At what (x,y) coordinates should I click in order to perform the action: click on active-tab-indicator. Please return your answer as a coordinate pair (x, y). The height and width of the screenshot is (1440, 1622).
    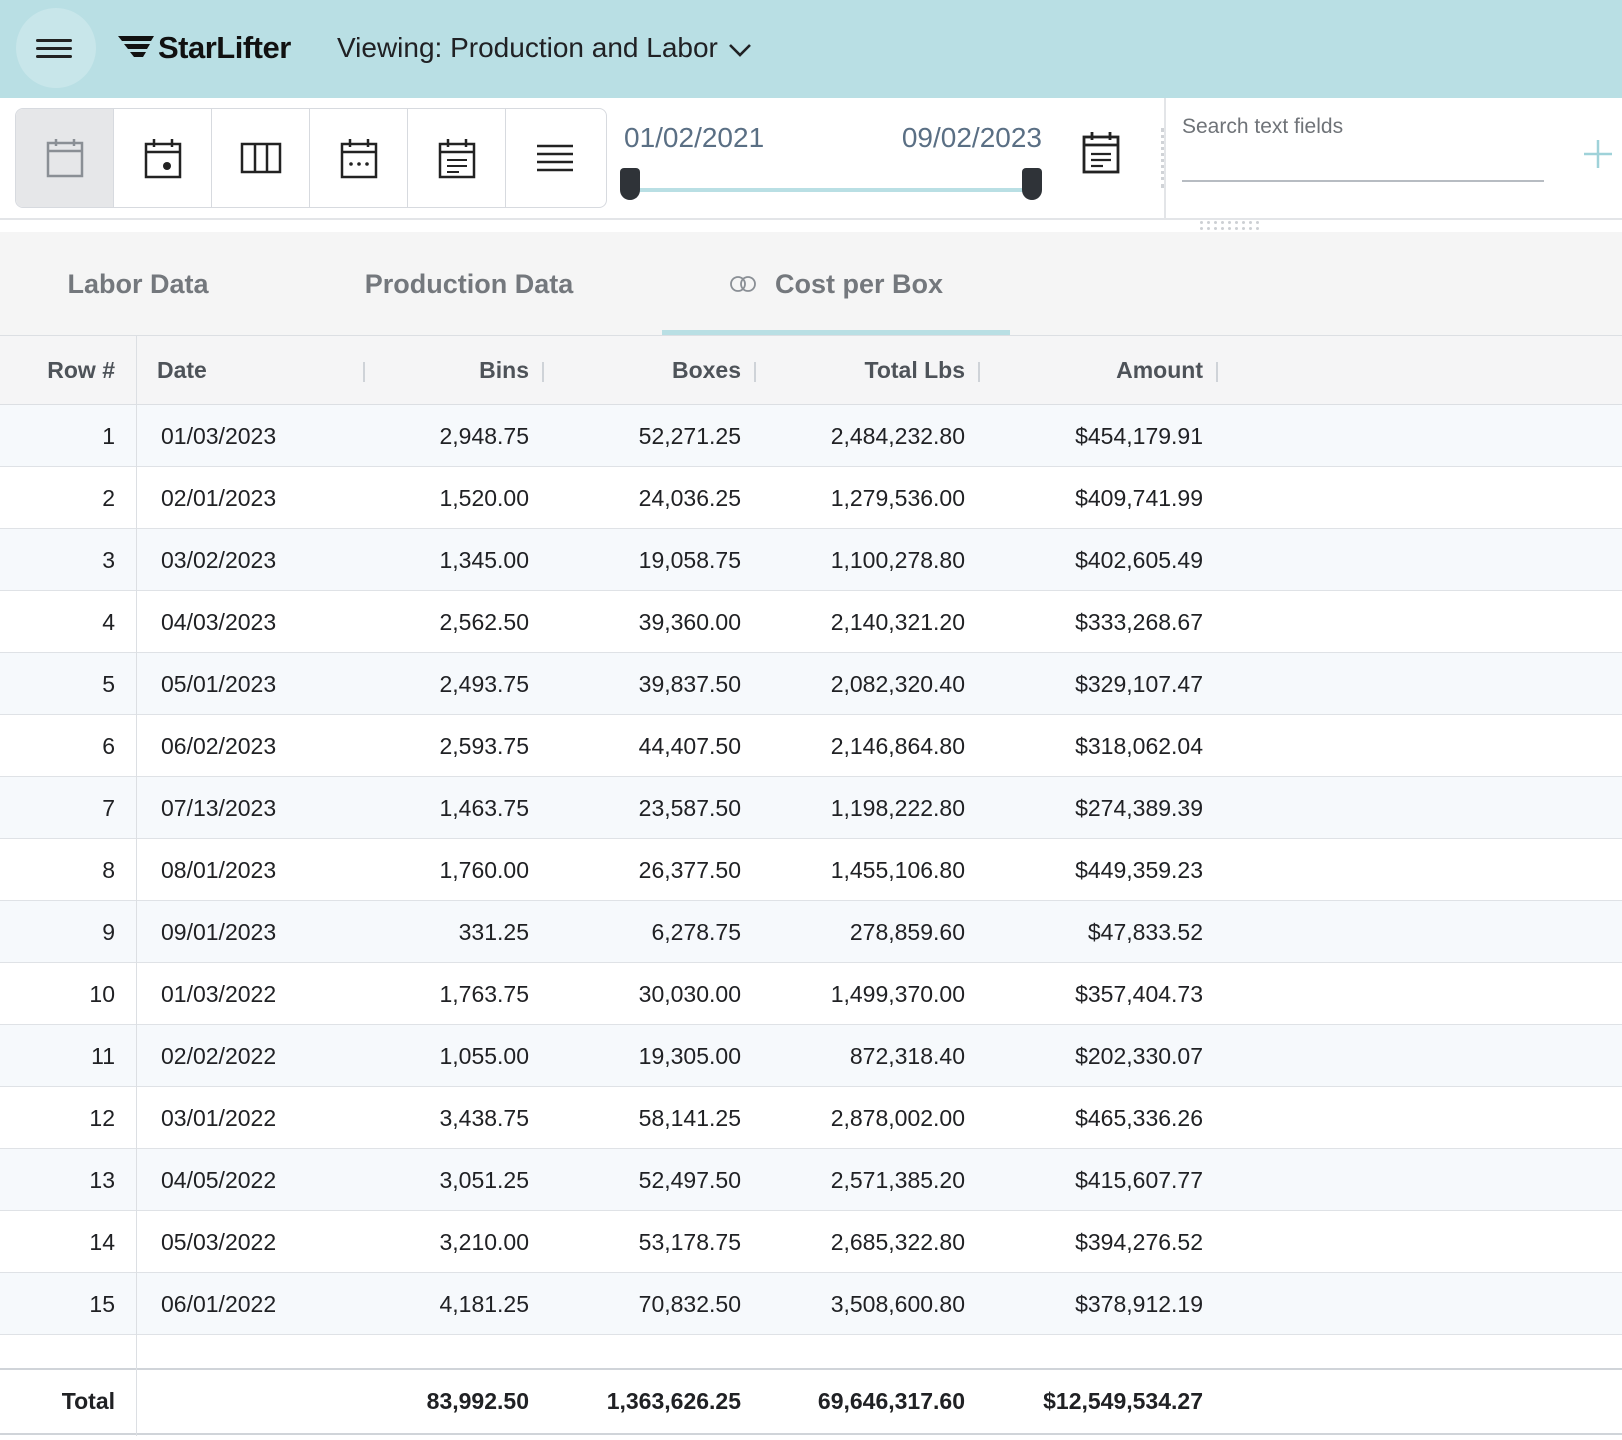
    Looking at the image, I should click on (836, 332).